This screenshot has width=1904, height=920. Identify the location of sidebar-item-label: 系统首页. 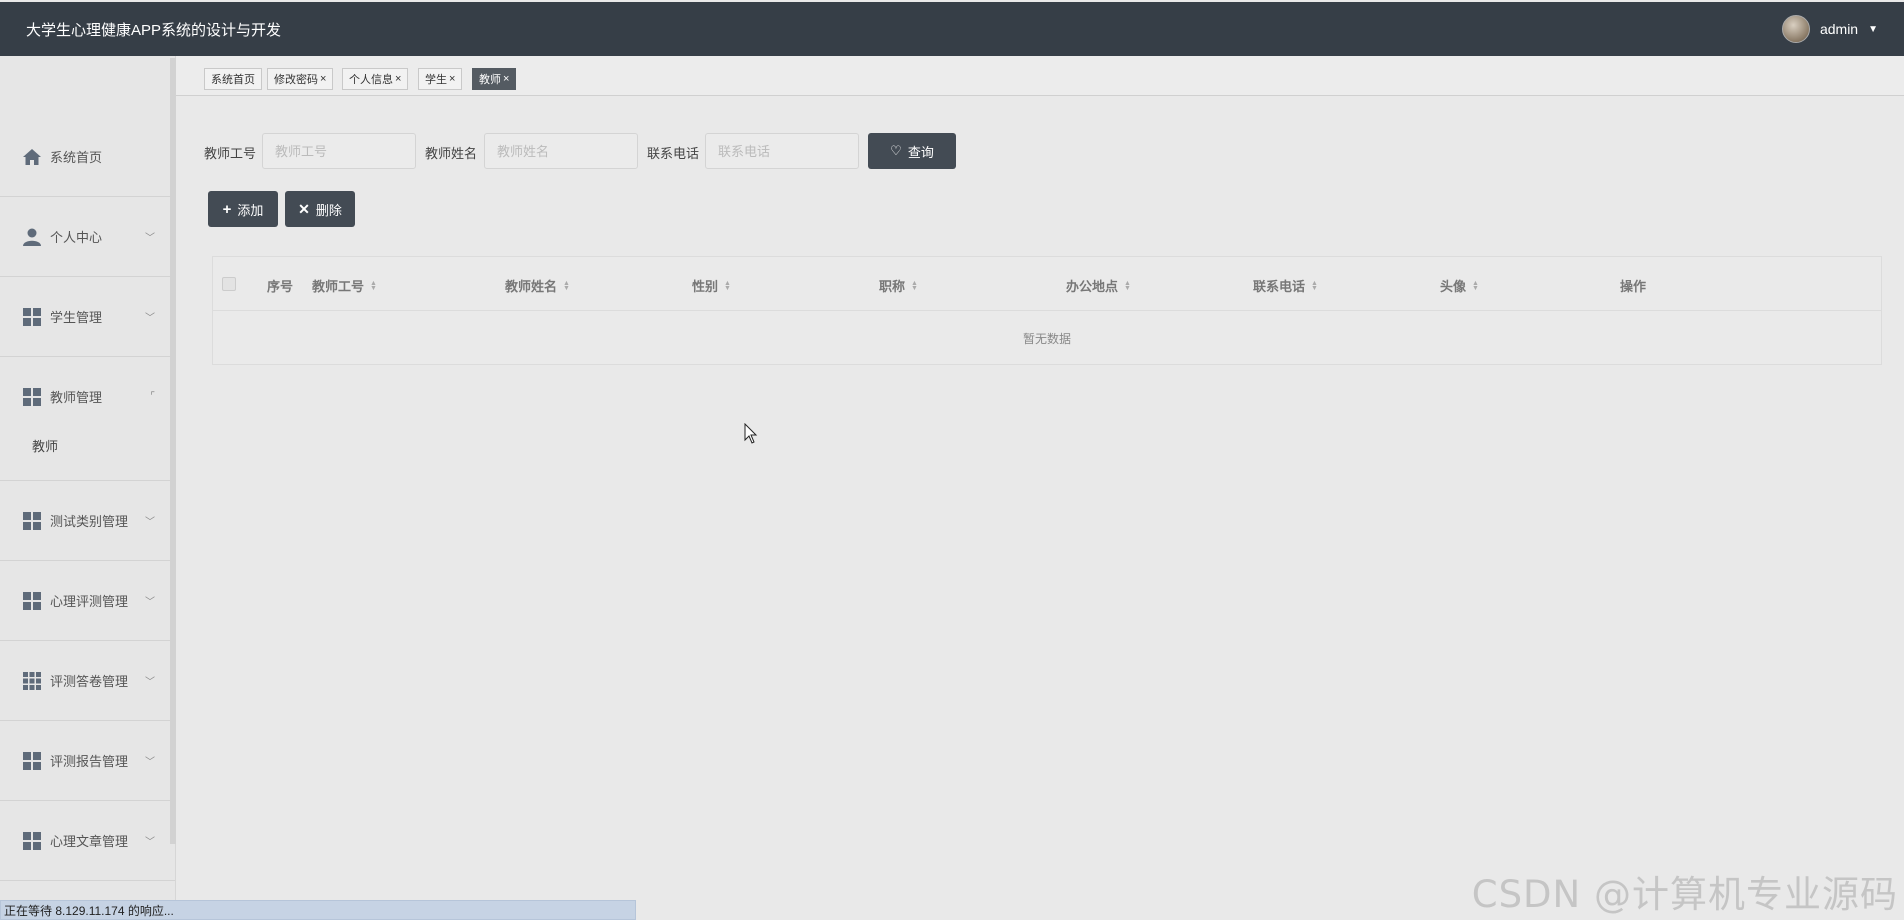
(76, 157).